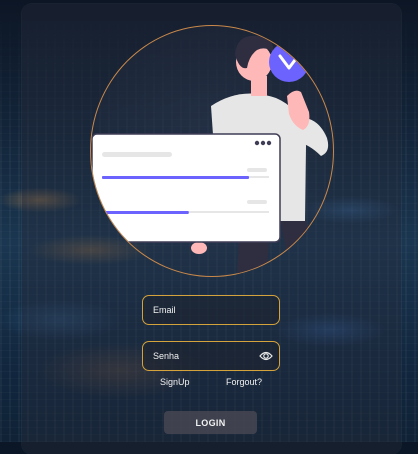 This screenshot has width=418, height=454. I want to click on password-field, so click(211, 356).